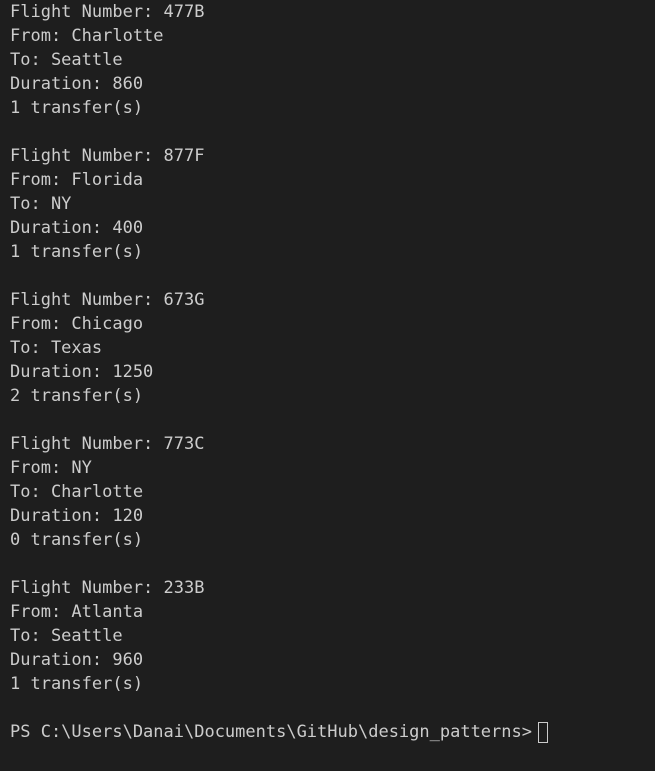 The image size is (655, 771). I want to click on flight-number-line: Flight Number: 773C, so click(107, 444).